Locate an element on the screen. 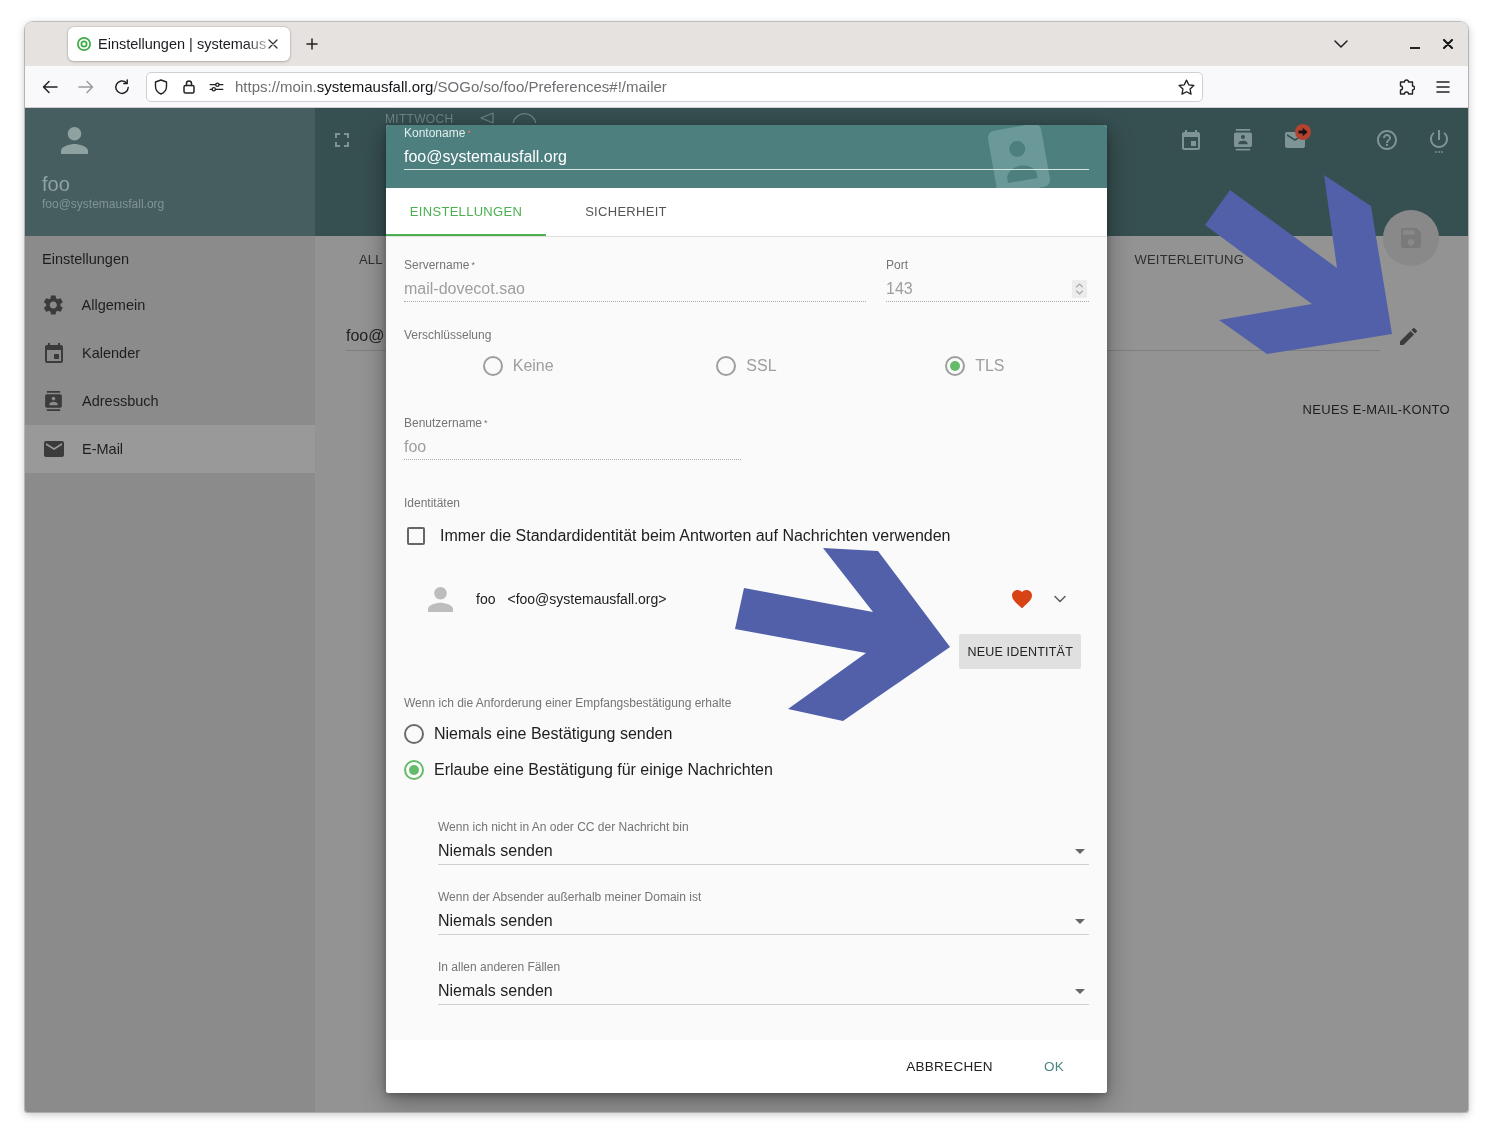 The width and height of the screenshot is (1493, 1140). shield-icon is located at coordinates (161, 86).